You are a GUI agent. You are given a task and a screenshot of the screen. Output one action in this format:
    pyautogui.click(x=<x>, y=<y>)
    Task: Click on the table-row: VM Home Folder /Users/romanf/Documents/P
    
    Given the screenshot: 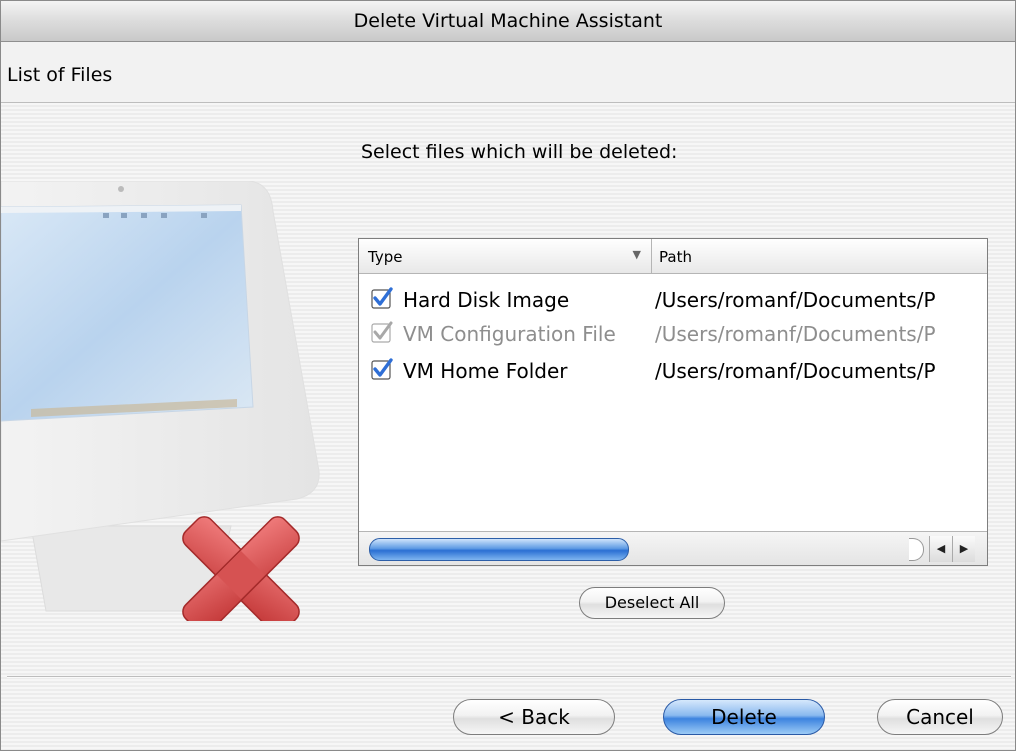 What is the action you would take?
    pyautogui.click(x=673, y=370)
    